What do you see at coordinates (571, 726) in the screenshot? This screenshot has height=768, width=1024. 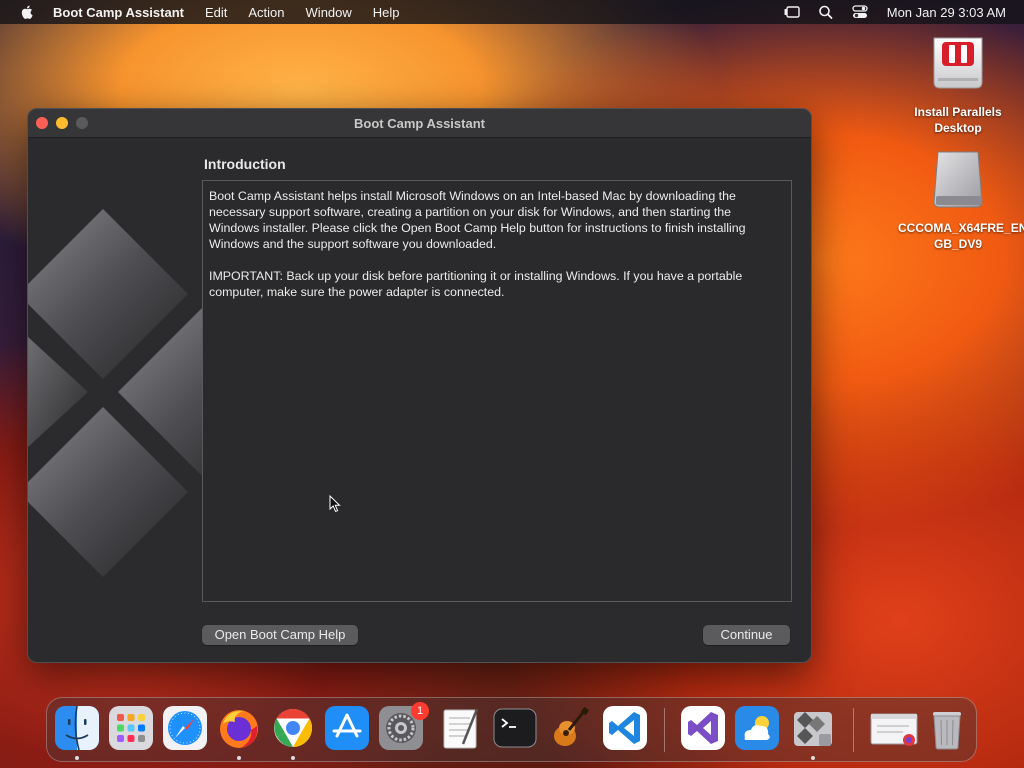 I see `garageband-icon` at bounding box center [571, 726].